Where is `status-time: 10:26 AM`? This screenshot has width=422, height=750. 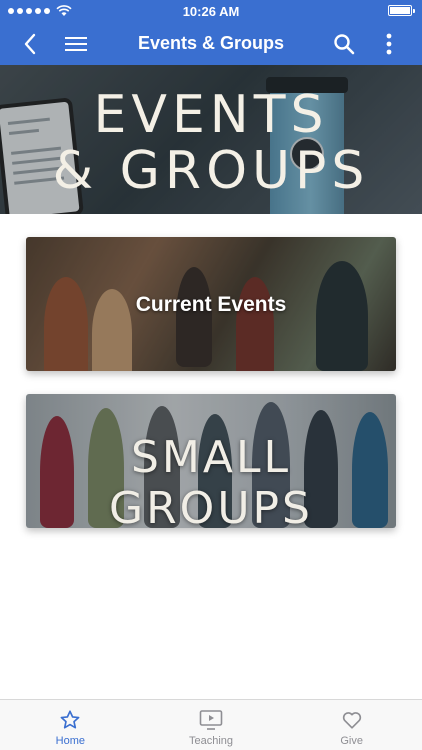 status-time: 10:26 AM is located at coordinates (211, 11).